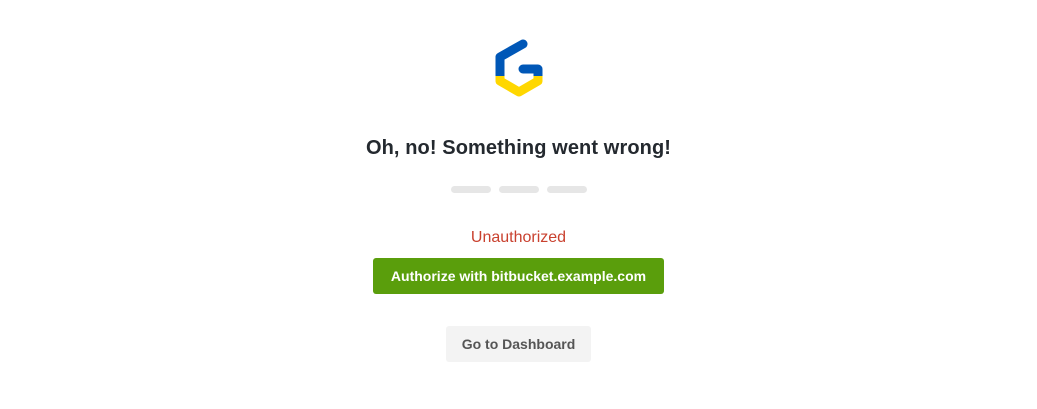 The height and width of the screenshot is (409, 1037). I want to click on loading-placeholders, so click(519, 189).